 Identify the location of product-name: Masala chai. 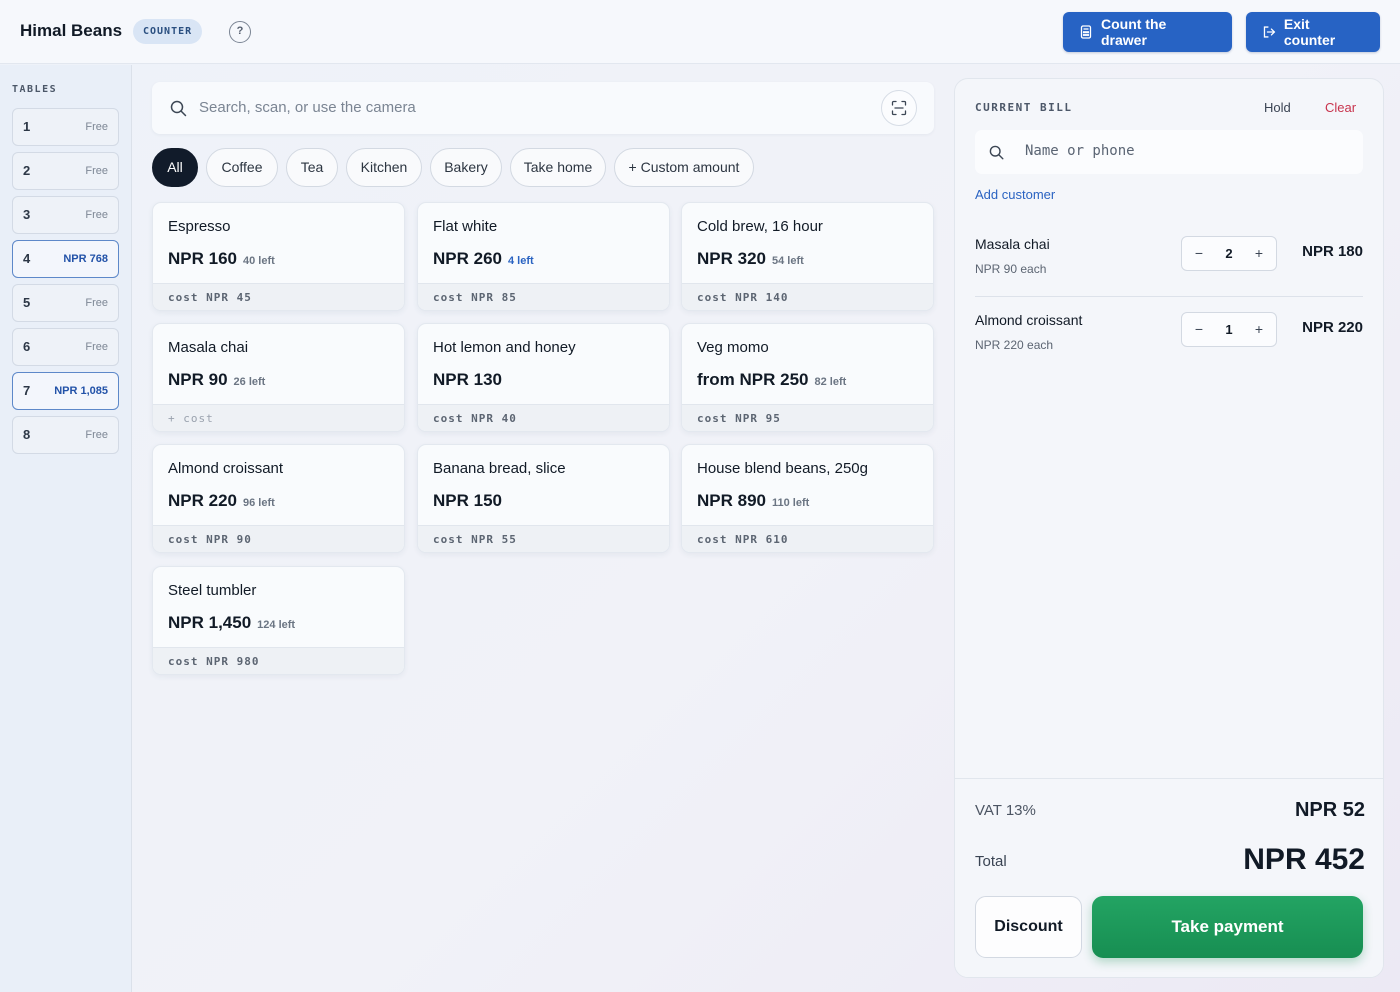
(208, 347).